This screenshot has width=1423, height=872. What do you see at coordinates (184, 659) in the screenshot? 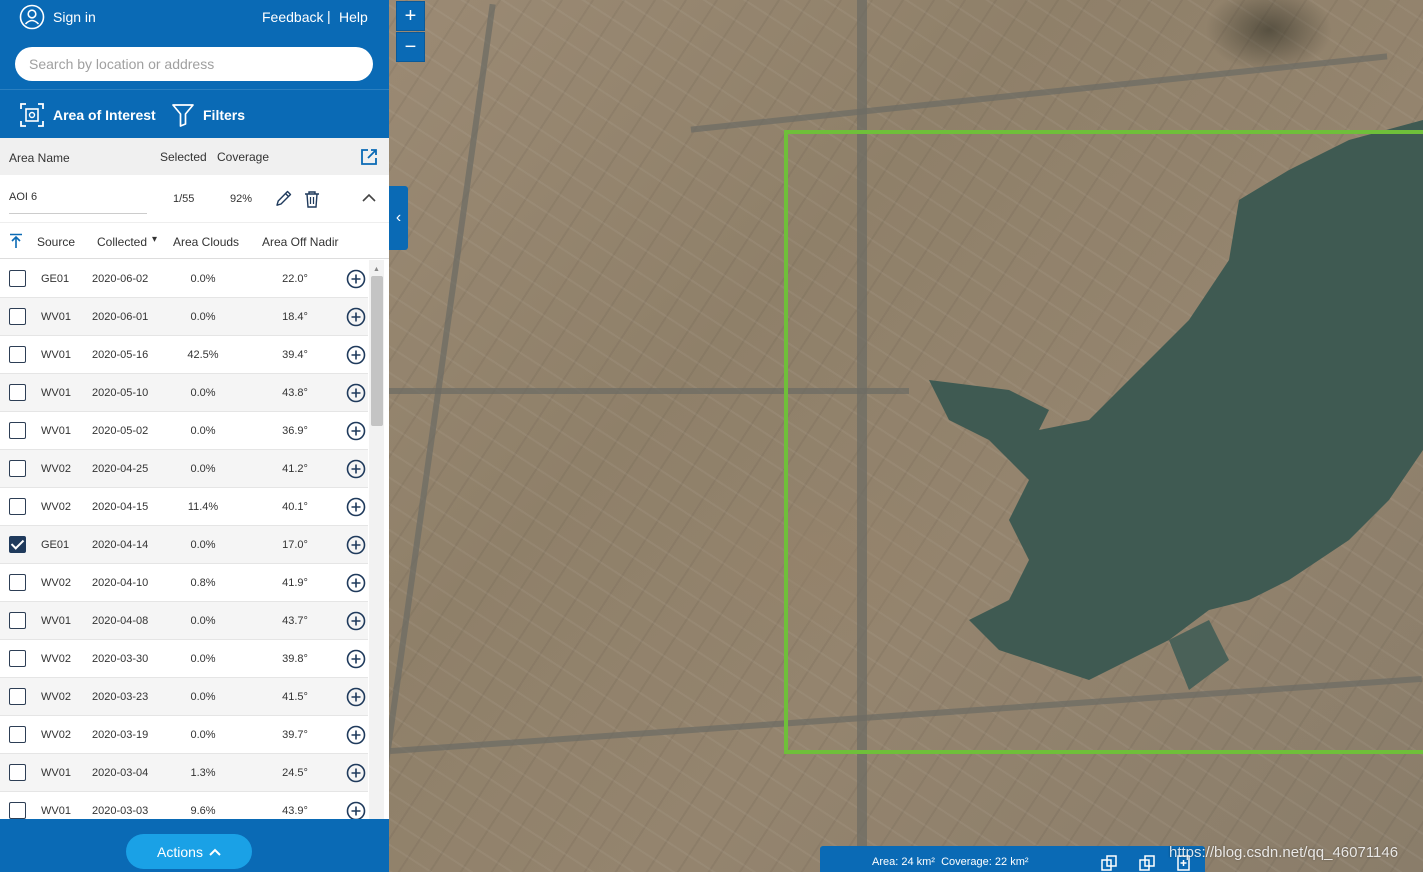
I see `table-row: WV02 2020-03-30 0.0% 39.8°` at bounding box center [184, 659].